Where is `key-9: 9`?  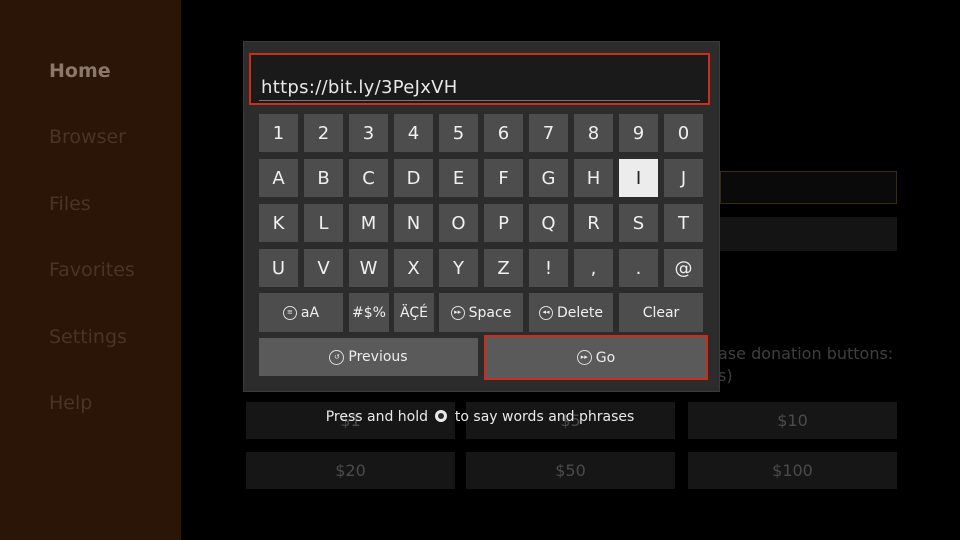 key-9: 9 is located at coordinates (638, 133).